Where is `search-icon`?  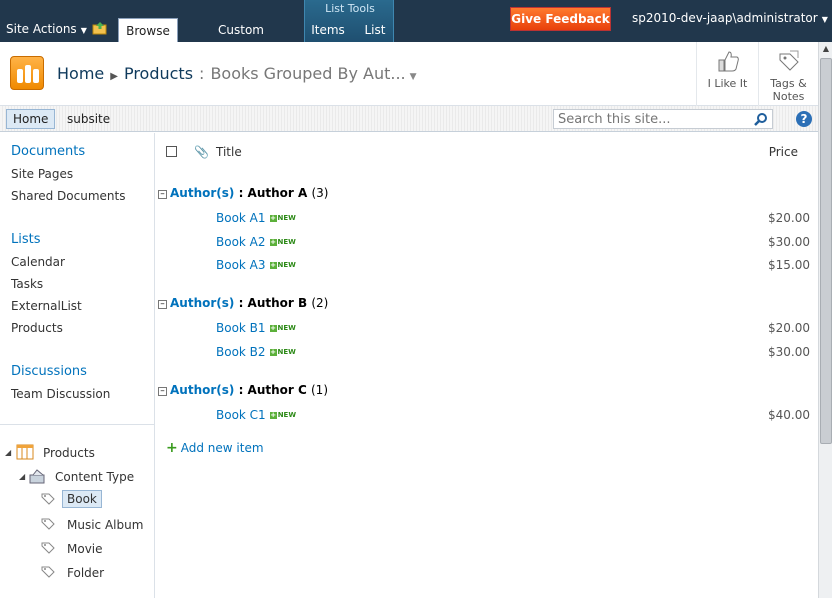
search-icon is located at coordinates (761, 119).